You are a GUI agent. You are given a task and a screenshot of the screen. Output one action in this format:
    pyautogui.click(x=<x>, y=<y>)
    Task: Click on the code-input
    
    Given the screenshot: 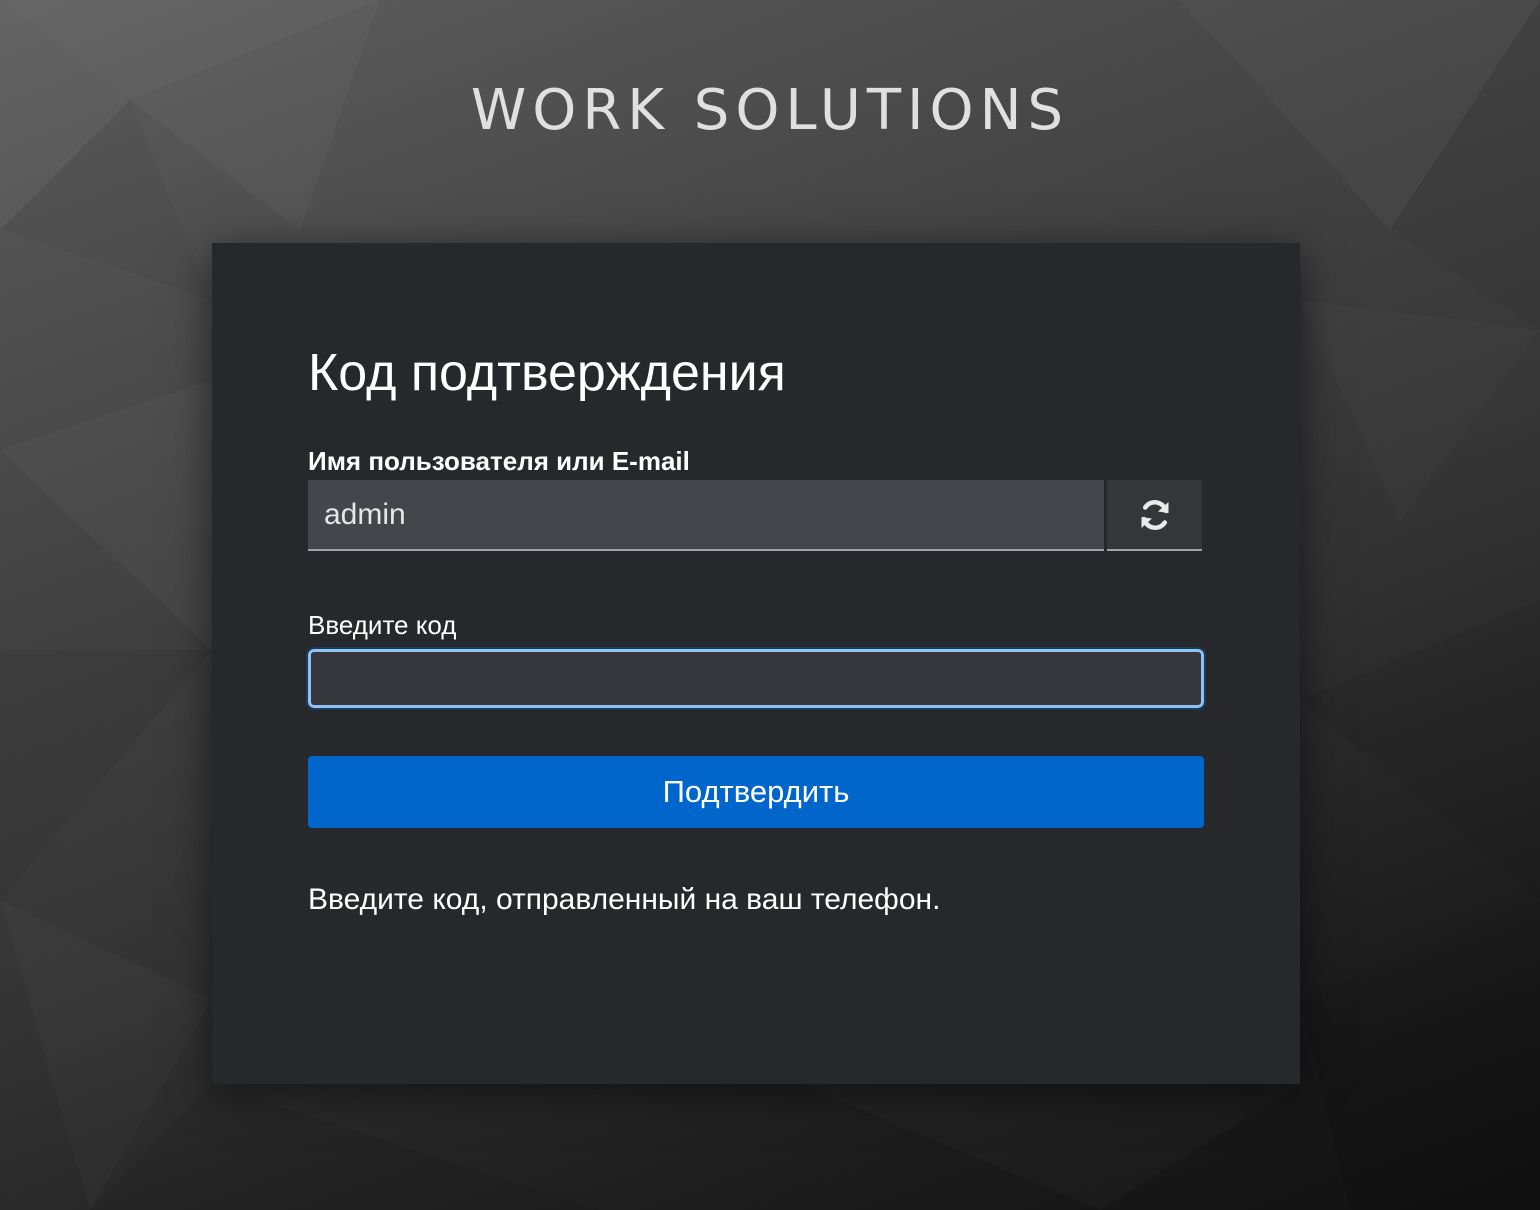 What is the action you would take?
    pyautogui.click(x=756, y=678)
    